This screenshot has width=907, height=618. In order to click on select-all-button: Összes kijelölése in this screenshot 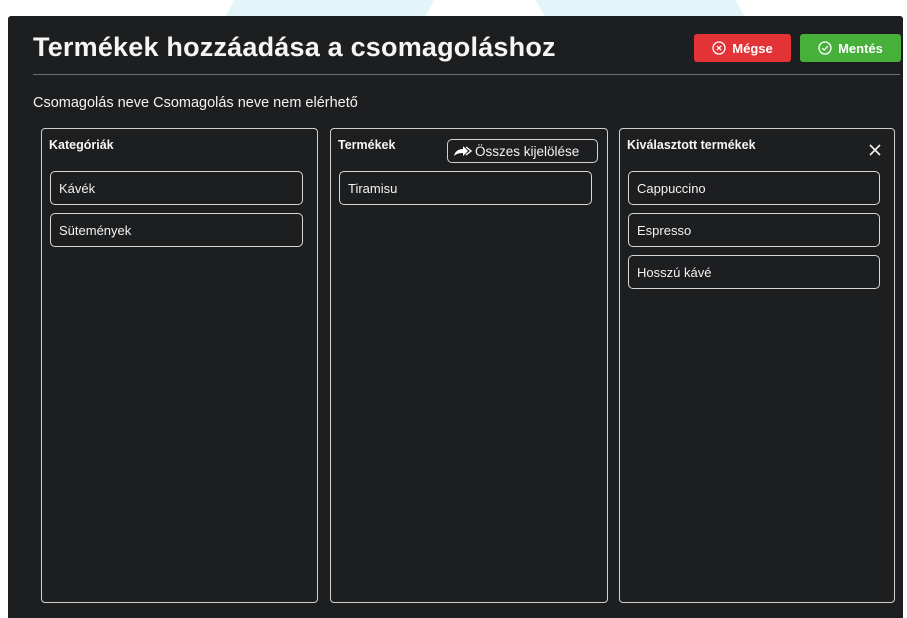, I will do `click(522, 151)`.